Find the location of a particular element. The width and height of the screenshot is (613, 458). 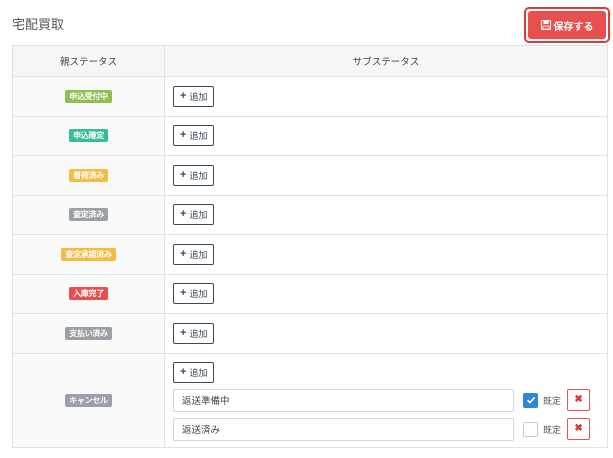

table-row: 査定済み + 追加 is located at coordinates (310, 214).